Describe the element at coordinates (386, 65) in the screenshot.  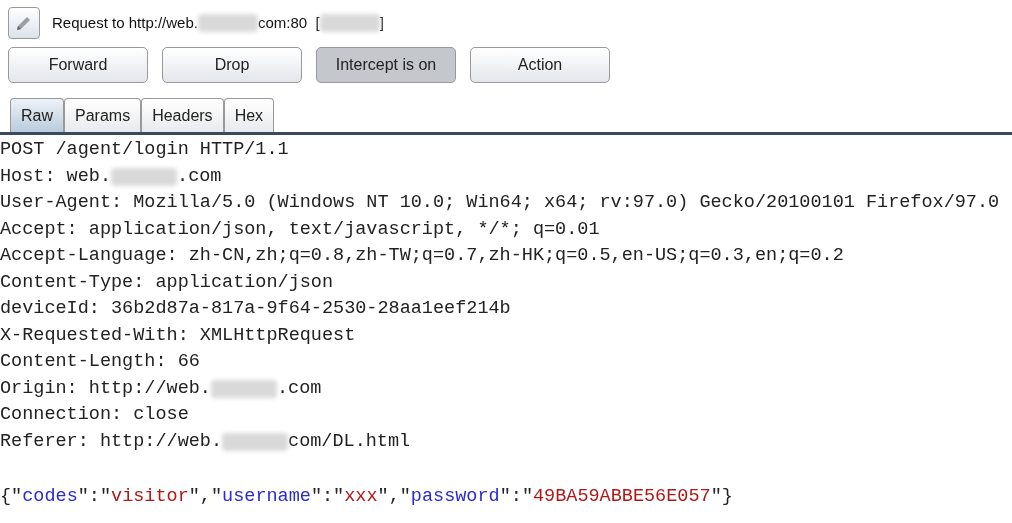
I see `toolbar-button: Intercept is on` at that location.